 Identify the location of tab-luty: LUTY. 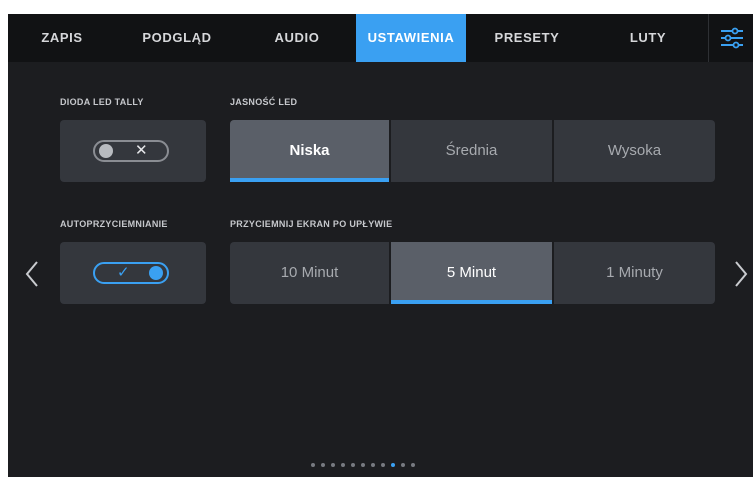
(648, 38).